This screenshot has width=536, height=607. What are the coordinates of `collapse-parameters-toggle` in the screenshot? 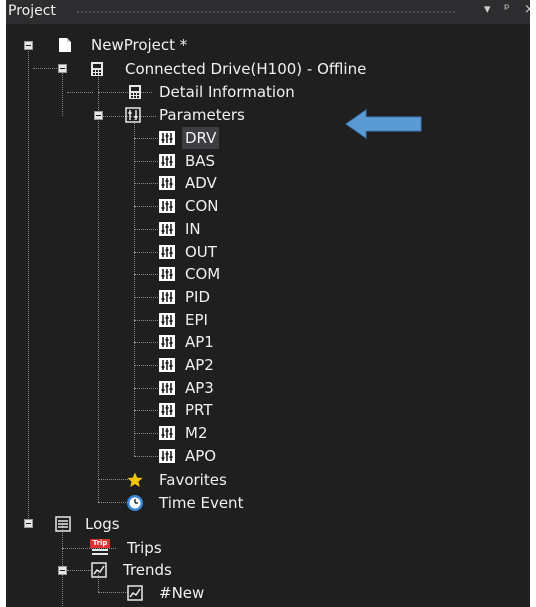 It's located at (98, 115).